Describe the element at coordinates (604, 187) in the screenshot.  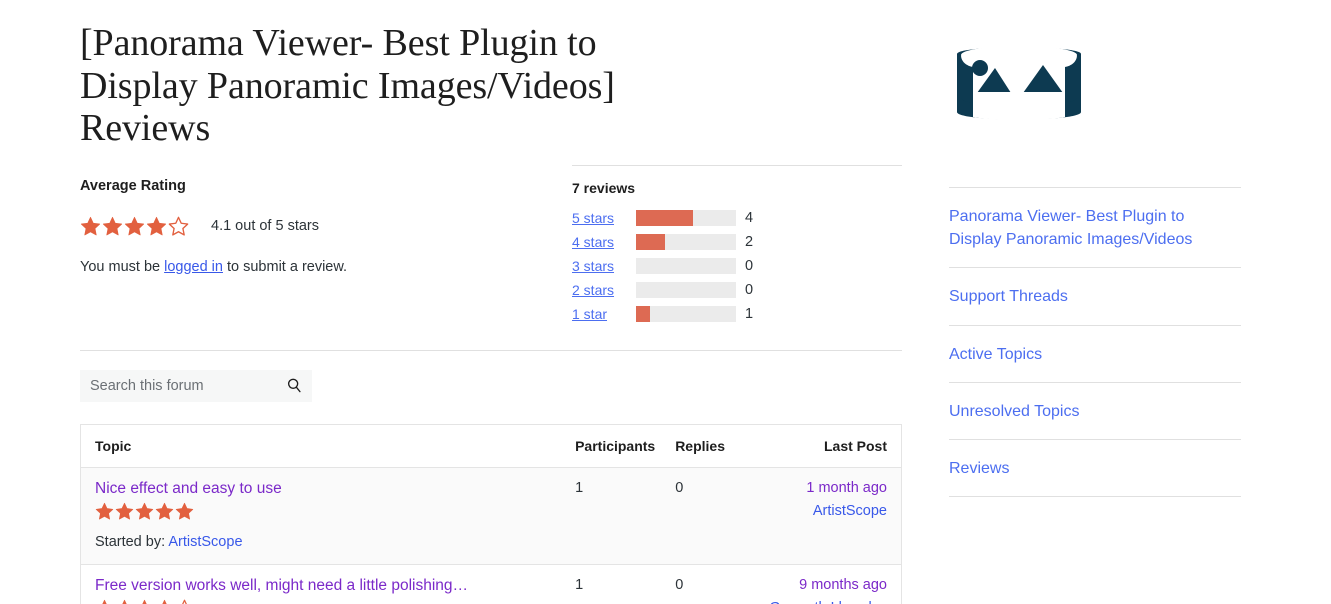
I see `reviews-count: 7 reviews` at that location.